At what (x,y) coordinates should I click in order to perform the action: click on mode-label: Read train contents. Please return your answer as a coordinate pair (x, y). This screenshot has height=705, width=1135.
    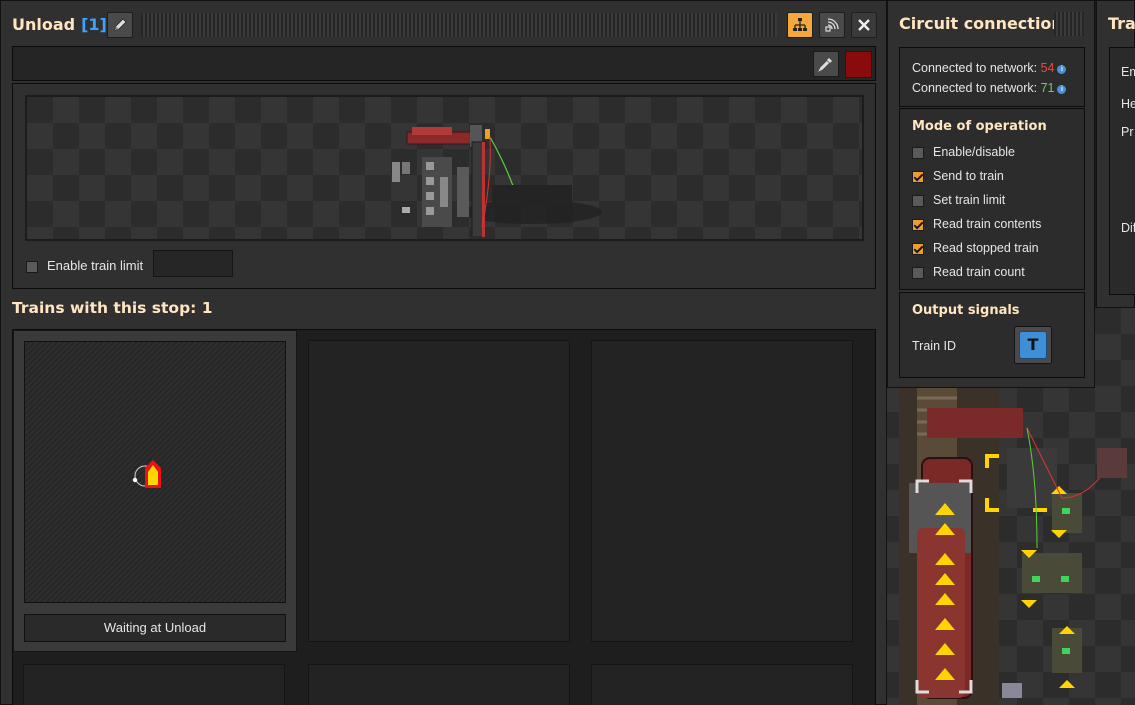
    Looking at the image, I should click on (987, 224).